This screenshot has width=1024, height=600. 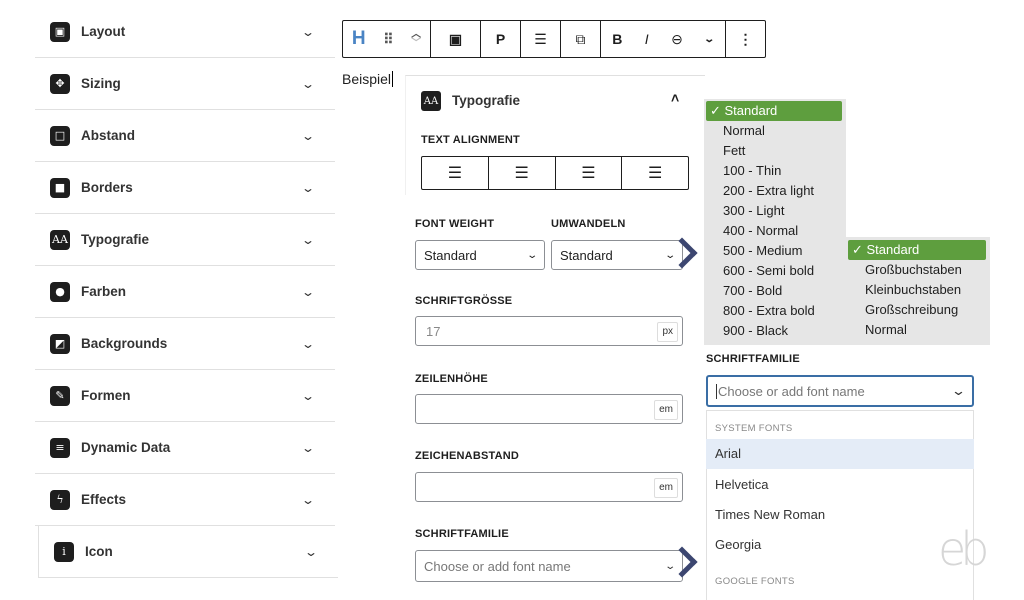 What do you see at coordinates (752, 171) in the screenshot?
I see `dropdown-option: 100 - Thin` at bounding box center [752, 171].